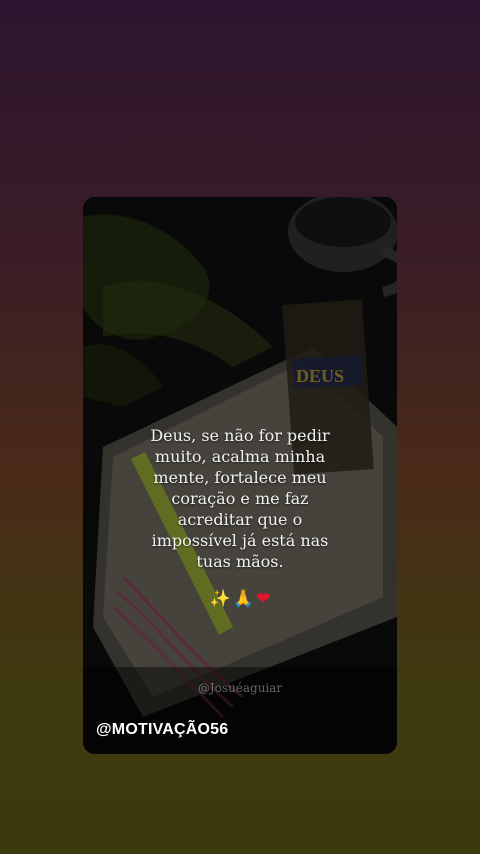 This screenshot has height=854, width=480. Describe the element at coordinates (243, 599) in the screenshot. I see `praying-hands-icon: 🙏` at that location.